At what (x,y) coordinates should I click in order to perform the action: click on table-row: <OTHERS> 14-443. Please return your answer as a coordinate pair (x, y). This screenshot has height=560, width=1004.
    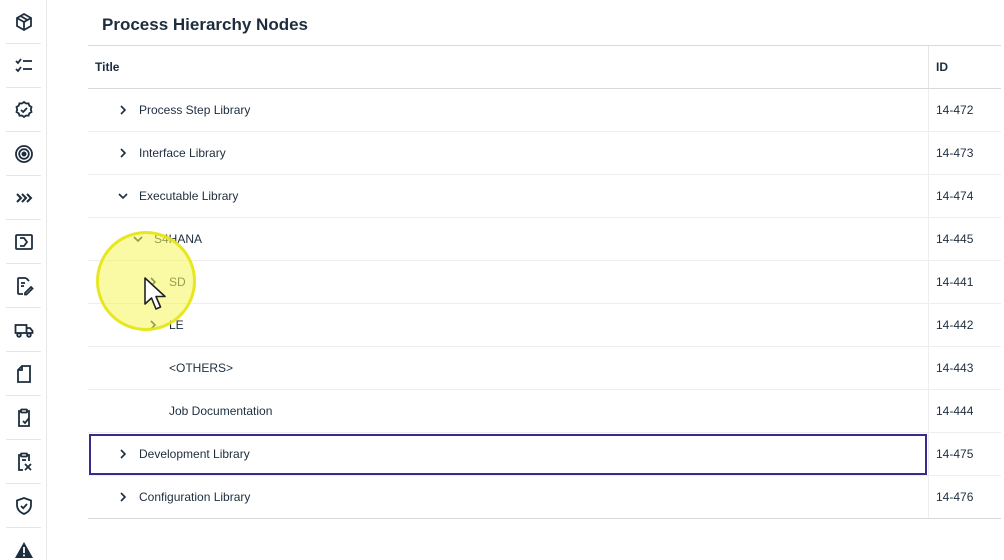
    Looking at the image, I should click on (544, 368).